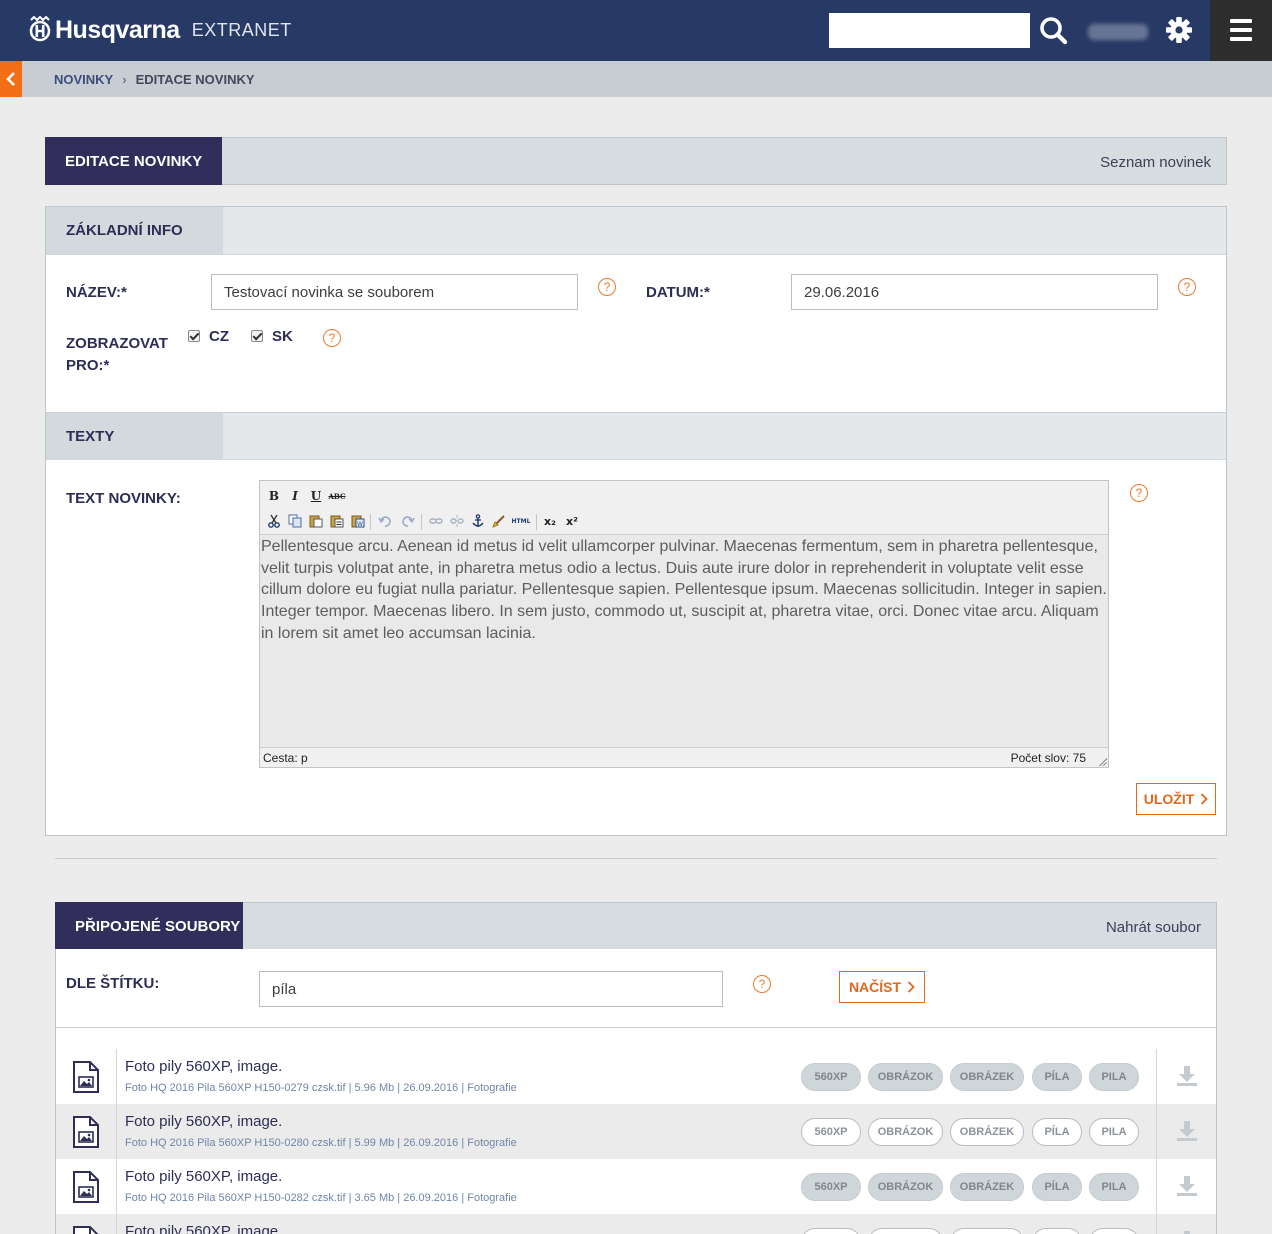 The width and height of the screenshot is (1272, 1234). What do you see at coordinates (337, 521) in the screenshot?
I see `paste-text-button` at bounding box center [337, 521].